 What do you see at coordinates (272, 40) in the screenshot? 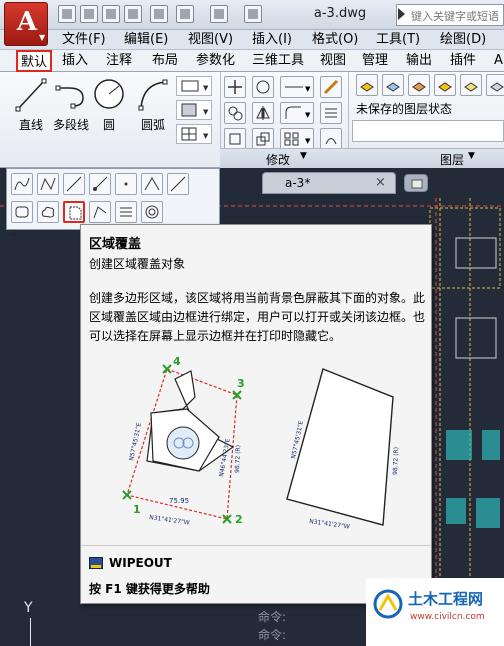
I see `menu-insert: 插入(I)` at bounding box center [272, 40].